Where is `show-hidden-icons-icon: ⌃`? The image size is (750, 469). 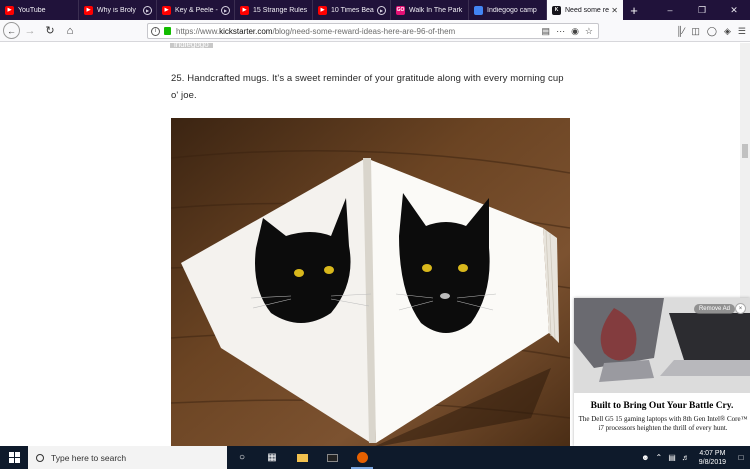
show-hidden-icons-icon: ⌃ is located at coordinates (658, 457).